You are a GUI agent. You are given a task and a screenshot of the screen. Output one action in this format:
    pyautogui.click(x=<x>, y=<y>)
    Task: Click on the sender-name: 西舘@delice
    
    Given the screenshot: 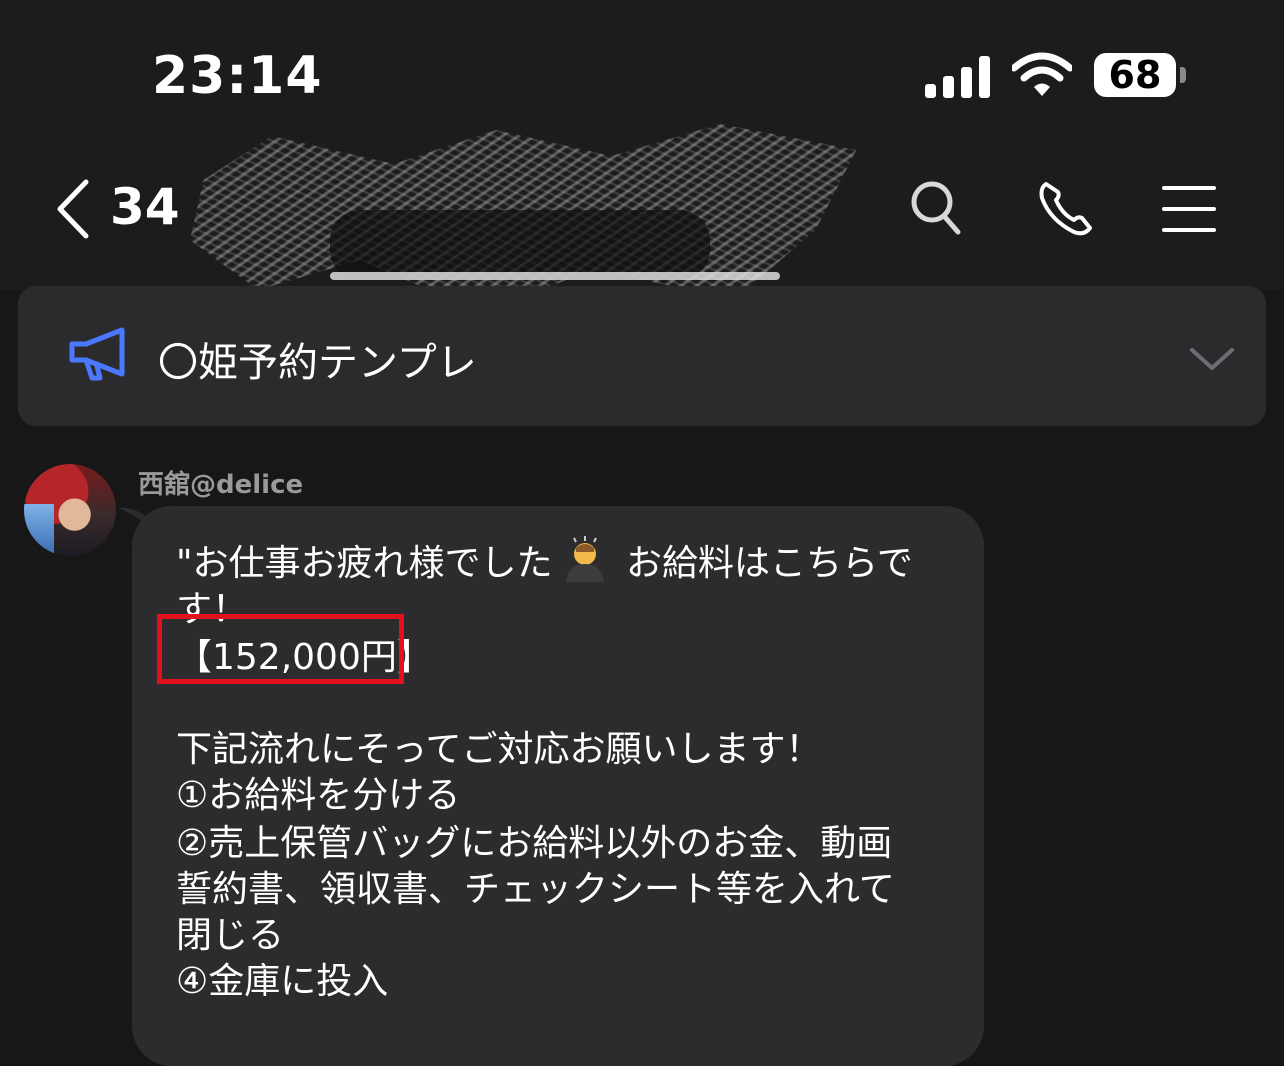 What is the action you would take?
    pyautogui.click(x=221, y=485)
    